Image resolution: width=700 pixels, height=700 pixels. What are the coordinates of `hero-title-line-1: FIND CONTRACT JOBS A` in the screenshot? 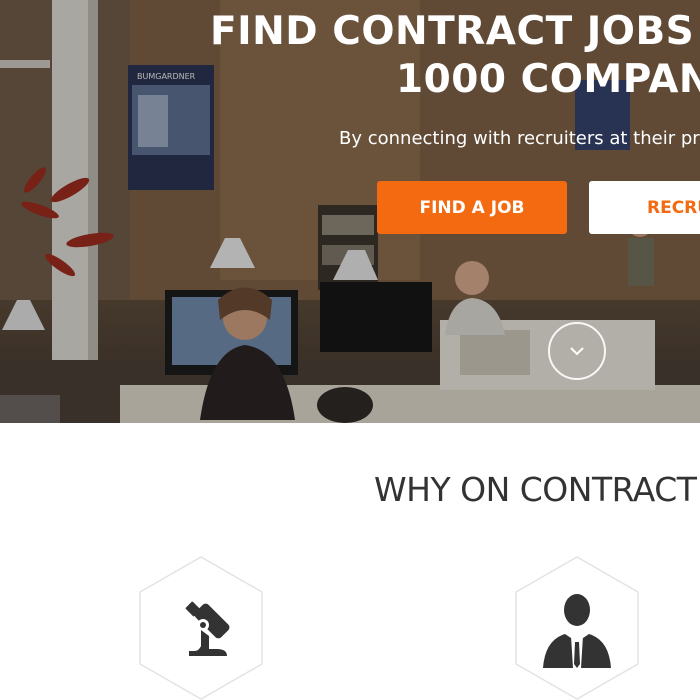 It's located at (455, 31).